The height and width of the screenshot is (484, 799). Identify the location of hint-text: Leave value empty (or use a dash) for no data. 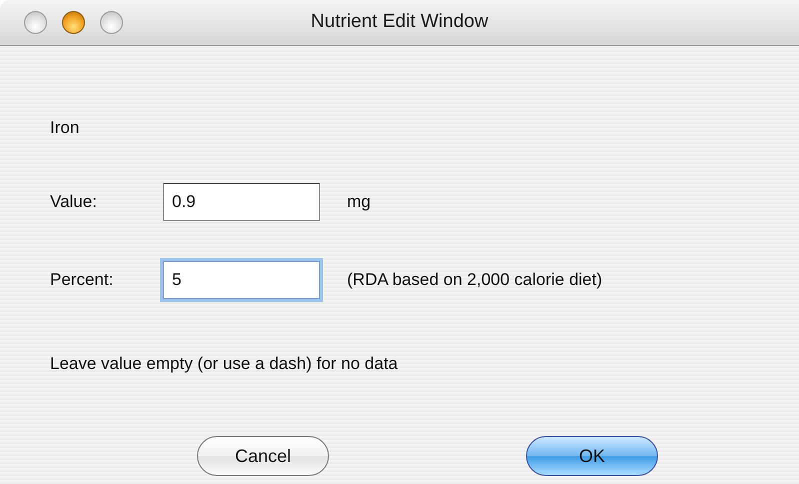
(224, 364).